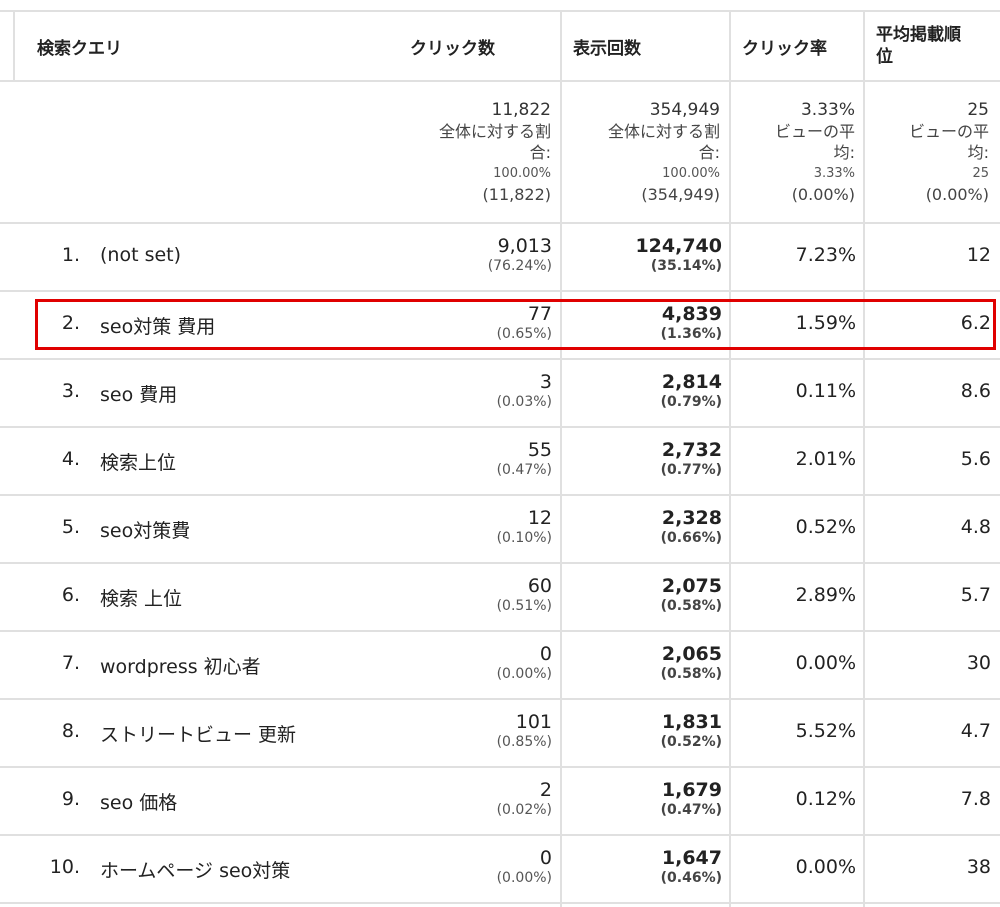 This screenshot has height=907, width=1000. I want to click on row-impressions-value: 2,814, so click(691, 382).